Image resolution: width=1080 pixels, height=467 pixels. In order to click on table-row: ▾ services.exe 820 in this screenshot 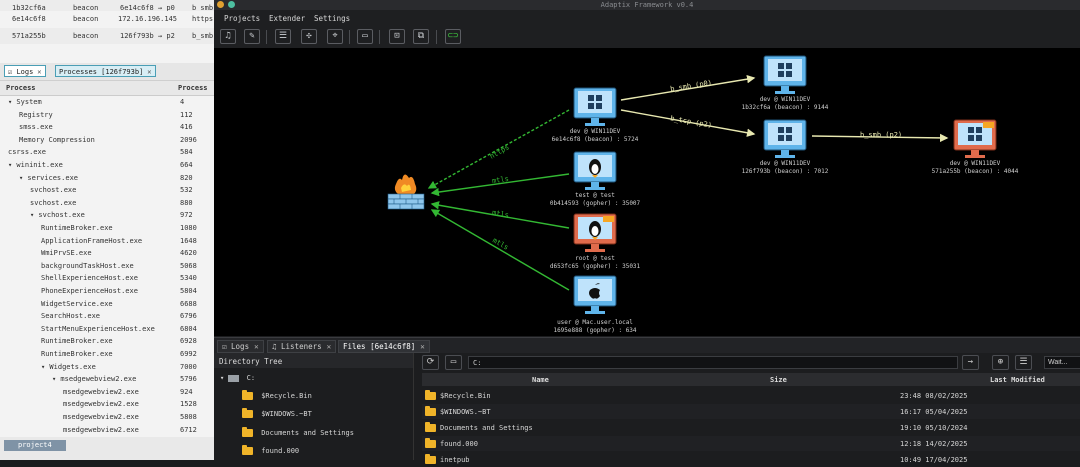, I will do `click(107, 178)`.